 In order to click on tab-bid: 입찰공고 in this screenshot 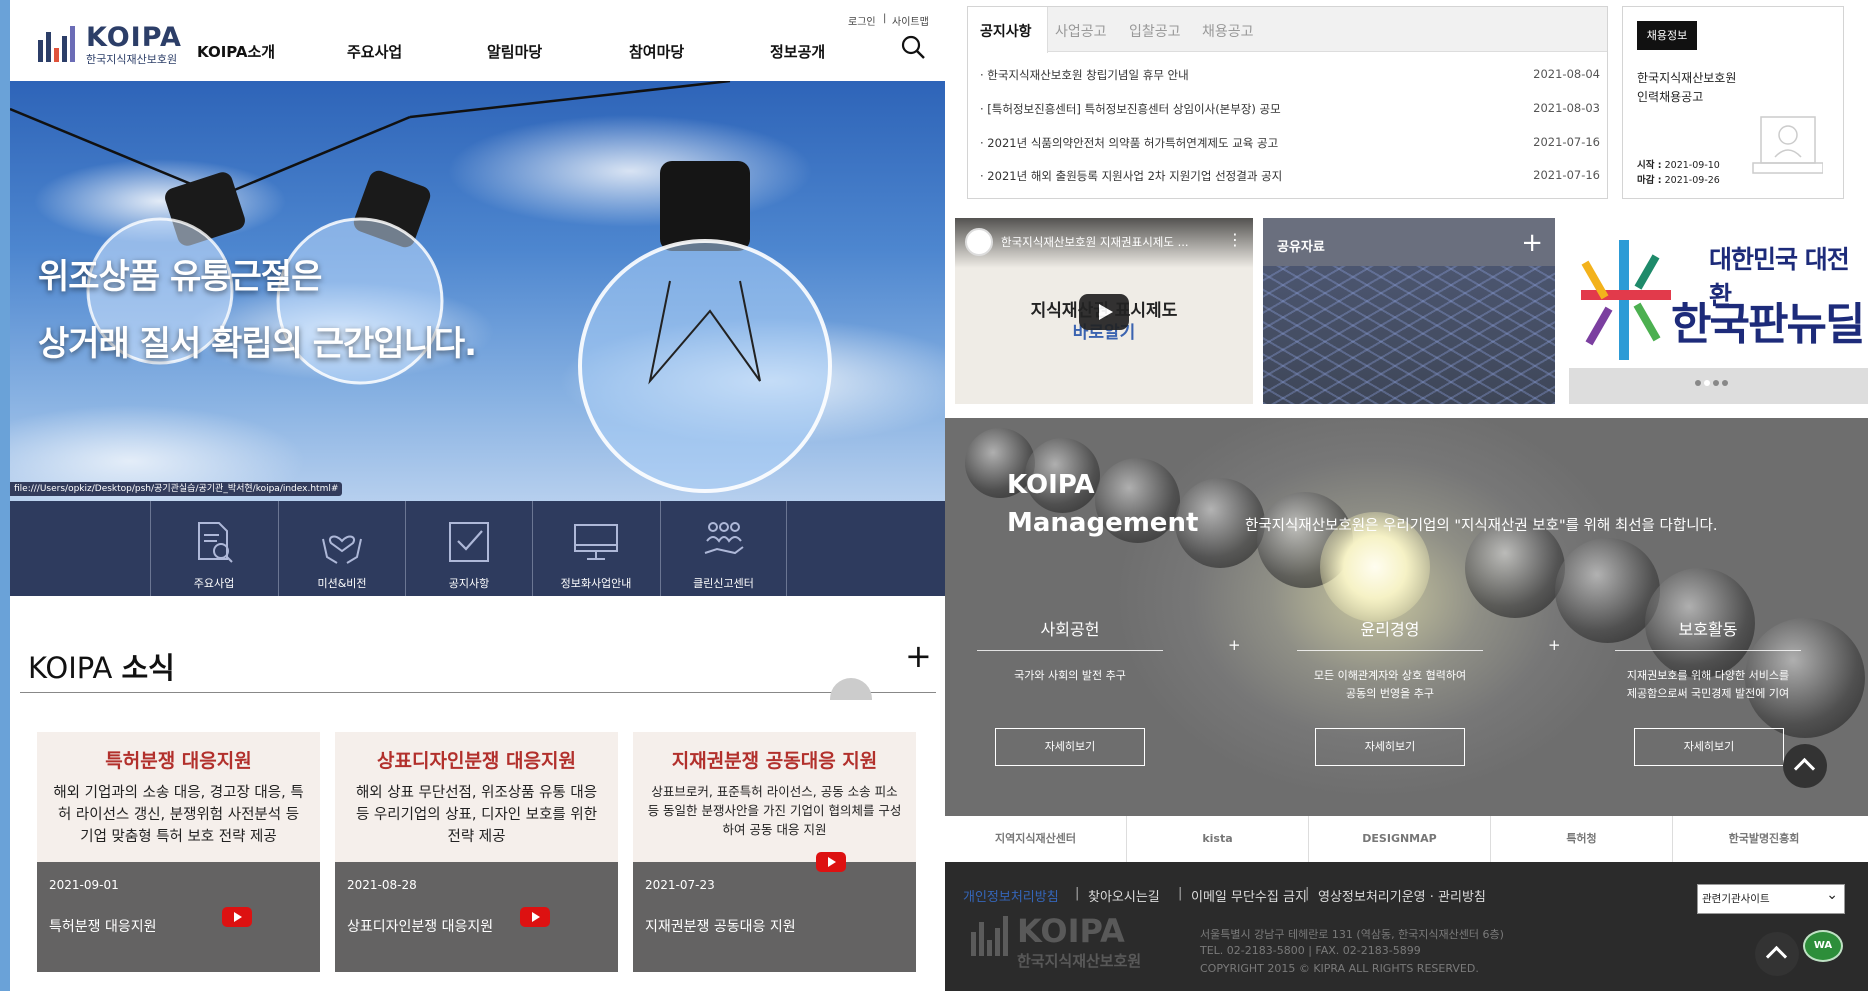, I will do `click(1155, 31)`.